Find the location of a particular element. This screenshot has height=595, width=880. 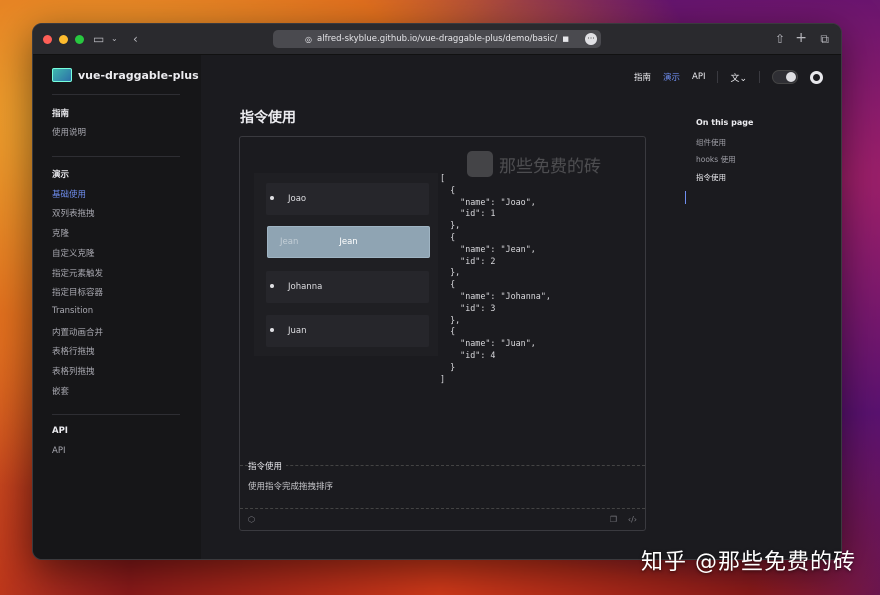

dragging-item-label: Jean is located at coordinates (348, 242).